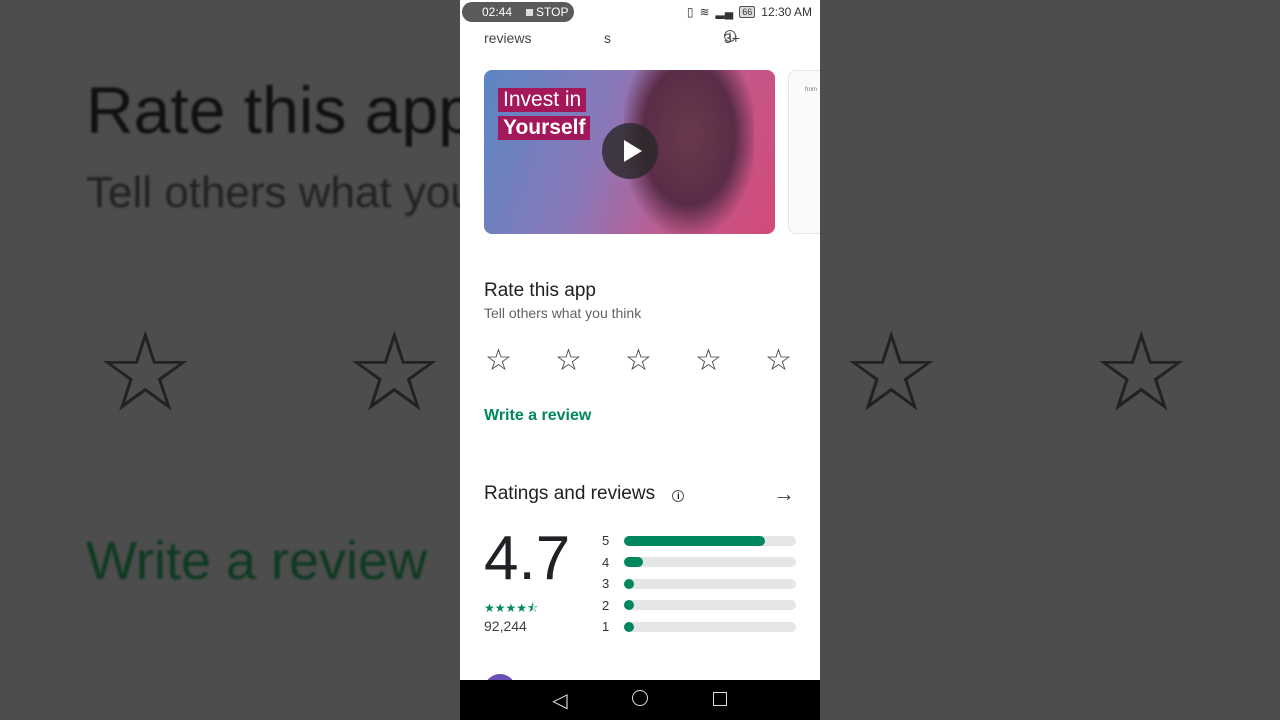 The height and width of the screenshot is (720, 1280). Describe the element at coordinates (606, 541) in the screenshot. I see `rating-bar-label: 5` at that location.